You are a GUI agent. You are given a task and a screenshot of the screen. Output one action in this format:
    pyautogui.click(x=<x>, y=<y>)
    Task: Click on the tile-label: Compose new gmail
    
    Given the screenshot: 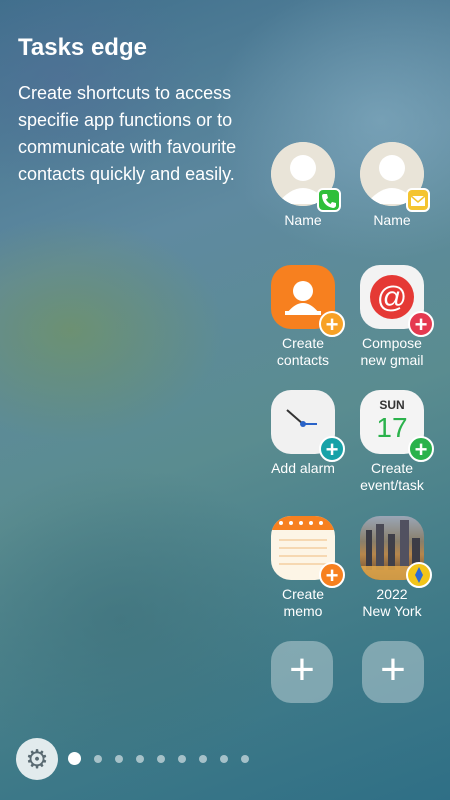 What is the action you would take?
    pyautogui.click(x=392, y=351)
    